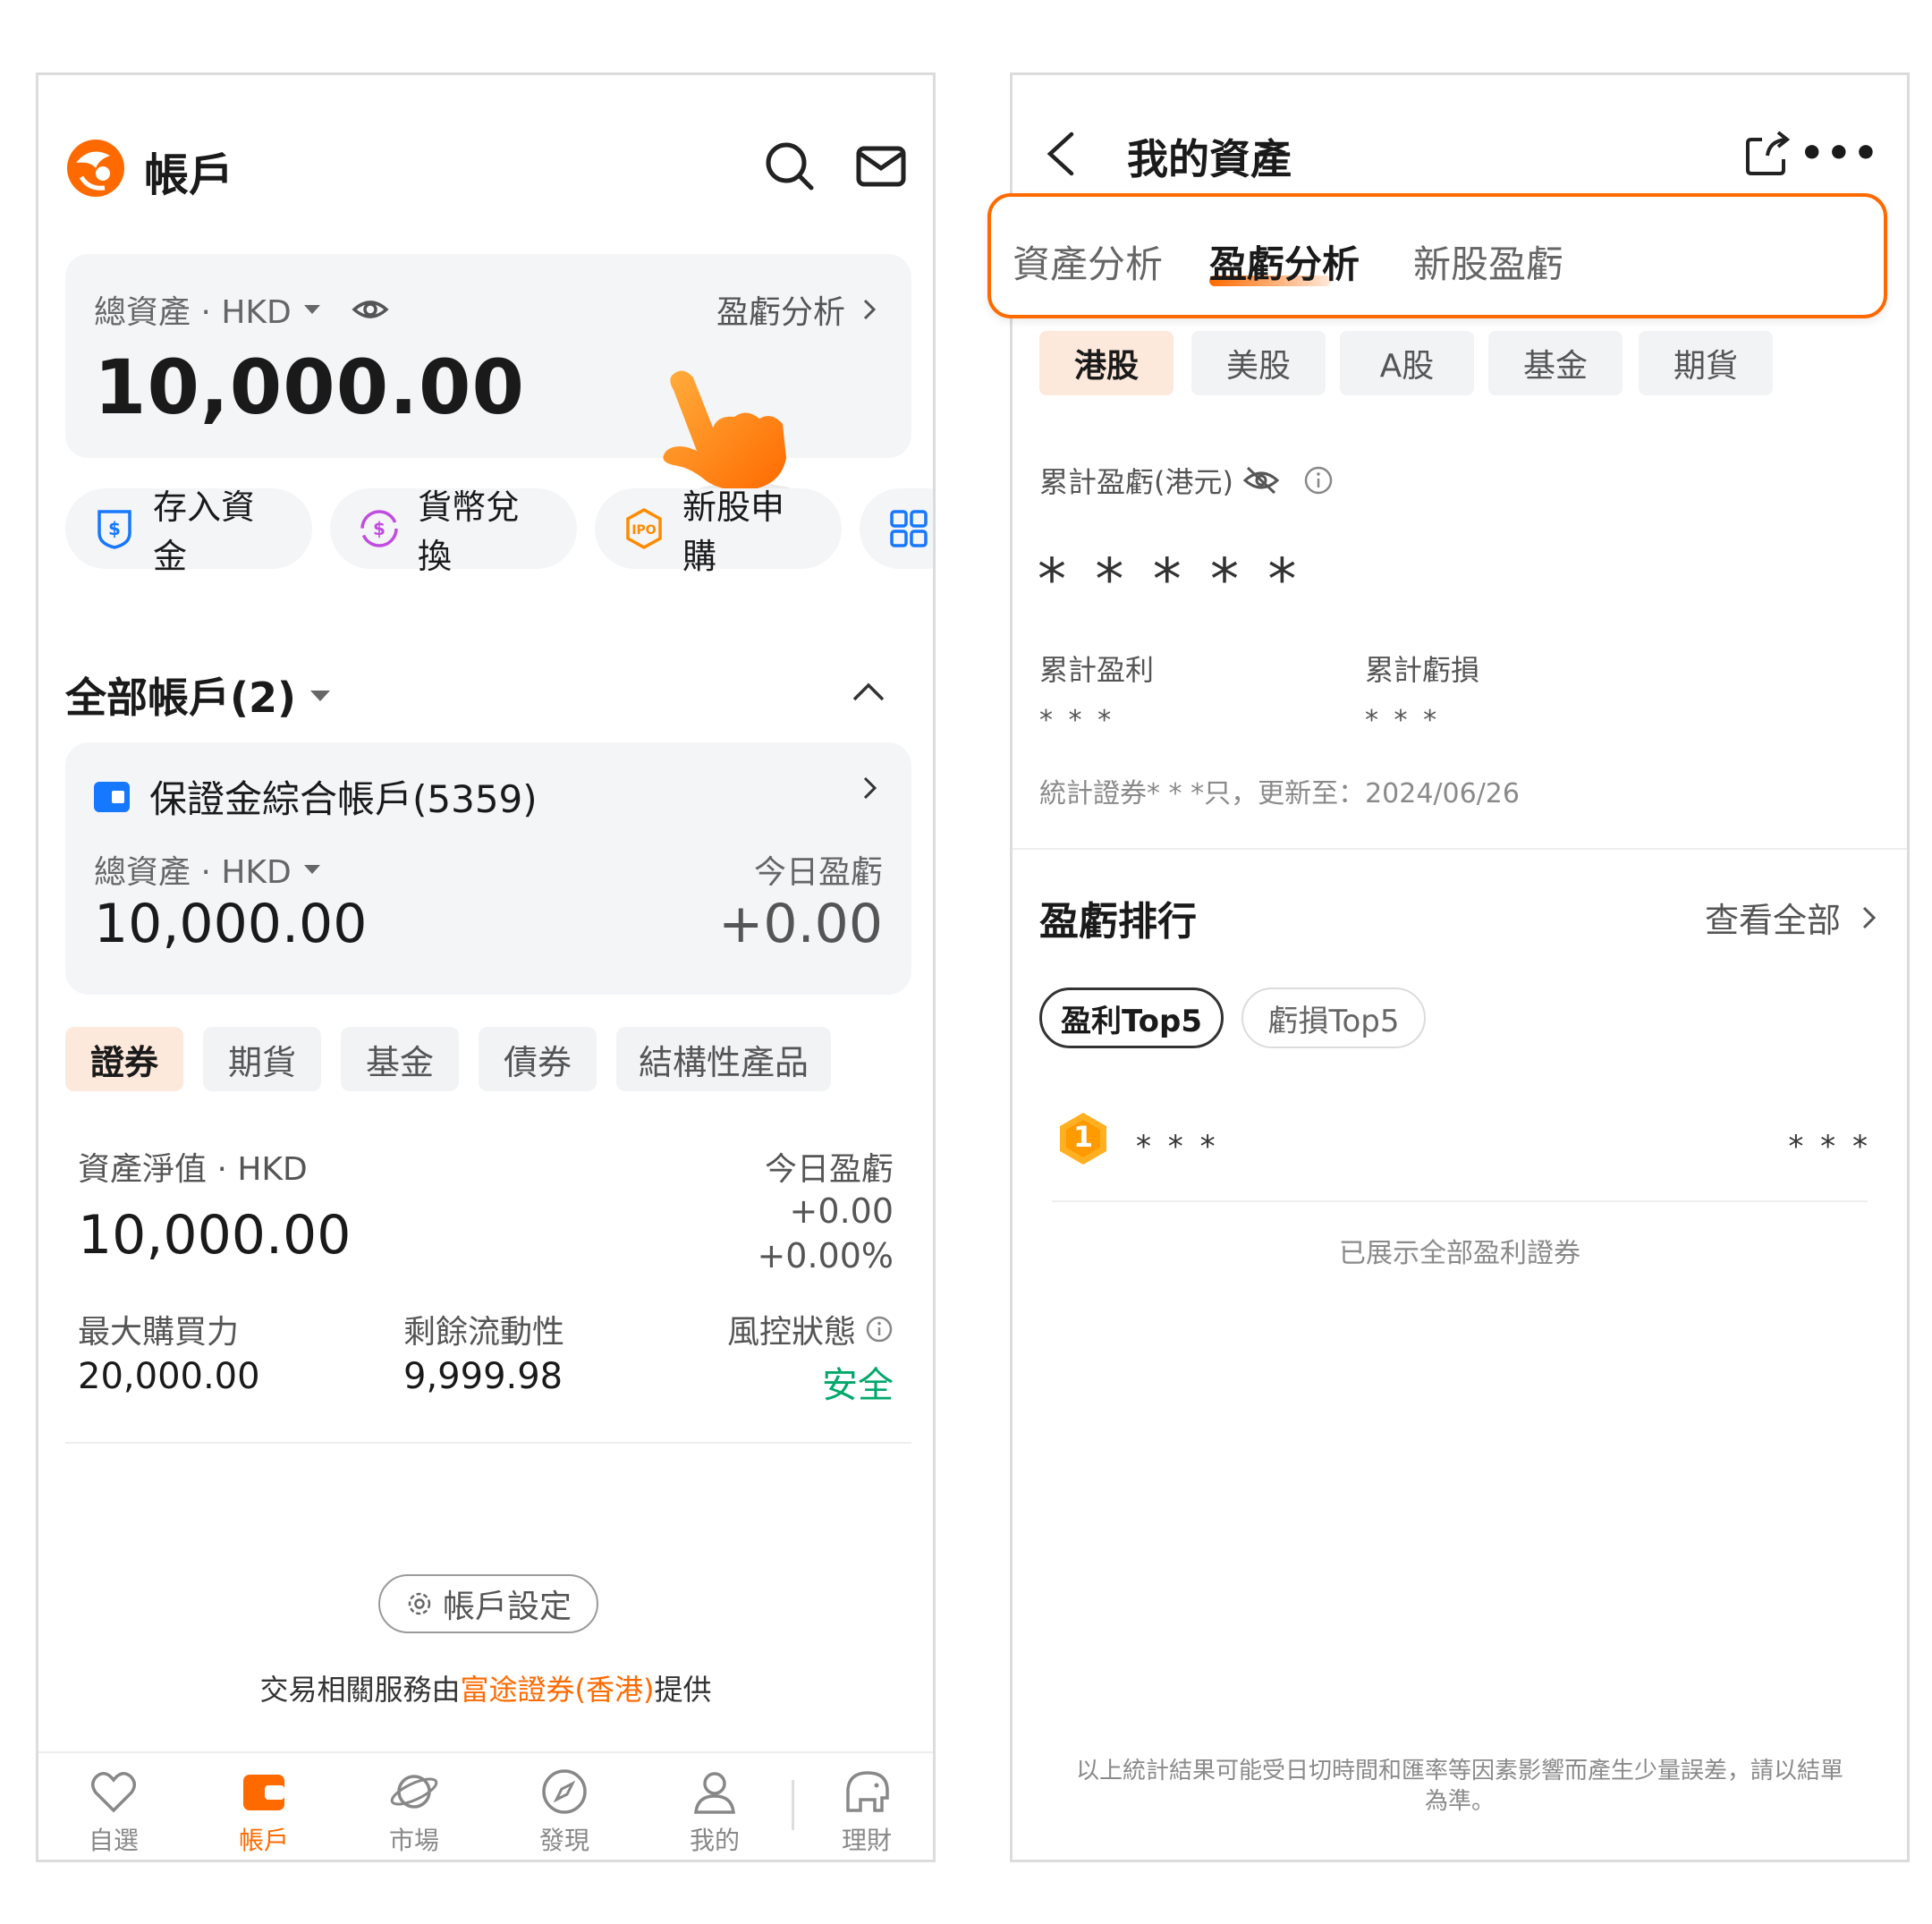 This screenshot has width=1932, height=1924. What do you see at coordinates (558, 1690) in the screenshot?
I see `provider-link: 富途證券(香港)` at bounding box center [558, 1690].